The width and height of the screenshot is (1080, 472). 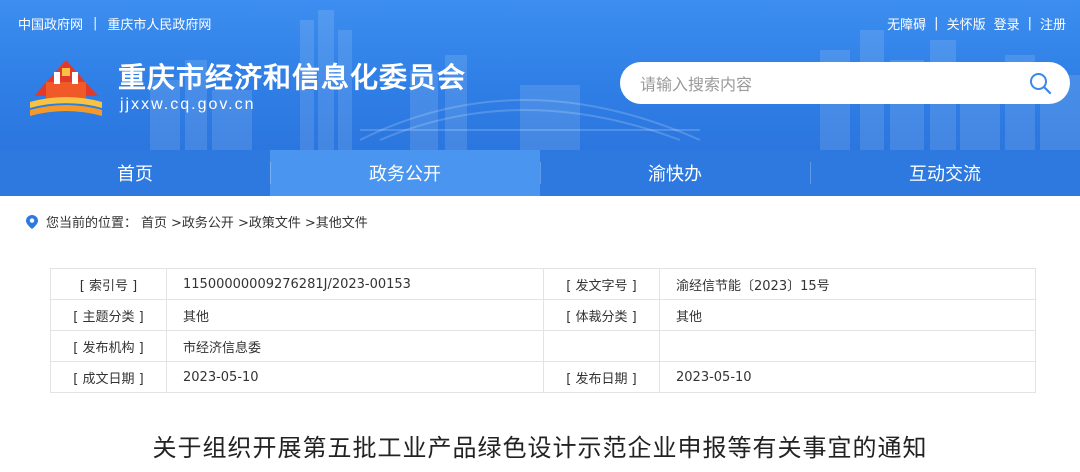 I want to click on nav-item-home: 首页, so click(x=135, y=173).